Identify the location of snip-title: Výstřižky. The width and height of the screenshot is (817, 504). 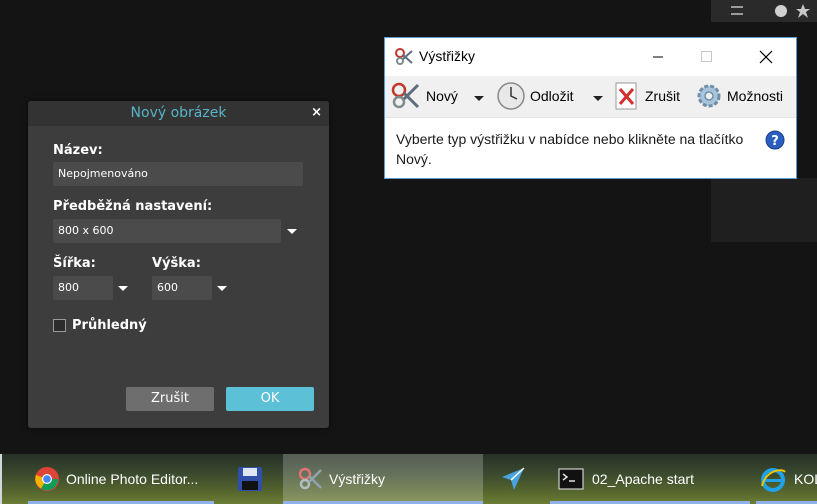
(447, 56).